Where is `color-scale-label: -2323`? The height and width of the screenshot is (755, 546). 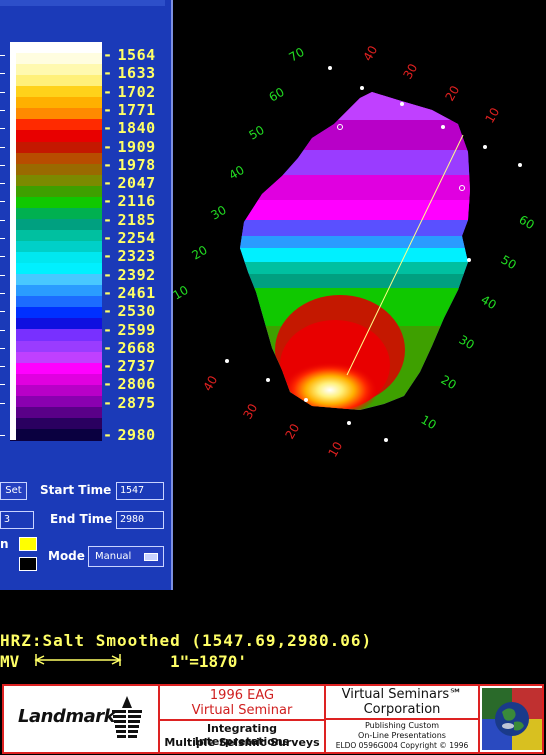 color-scale-label: -2323 is located at coordinates (129, 256).